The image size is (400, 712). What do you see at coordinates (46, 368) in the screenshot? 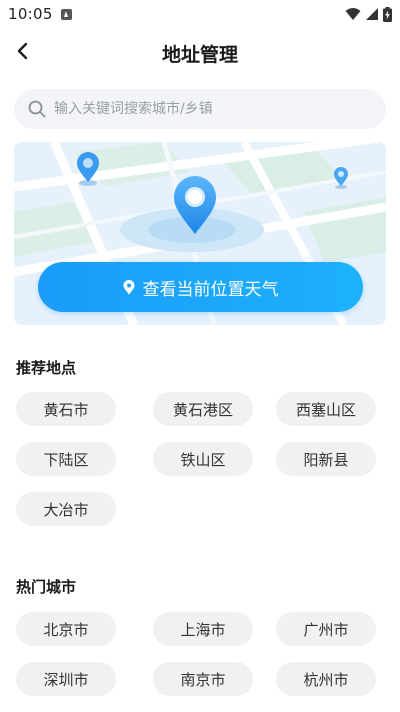
I see `recommended-section-title: 推荐地点` at bounding box center [46, 368].